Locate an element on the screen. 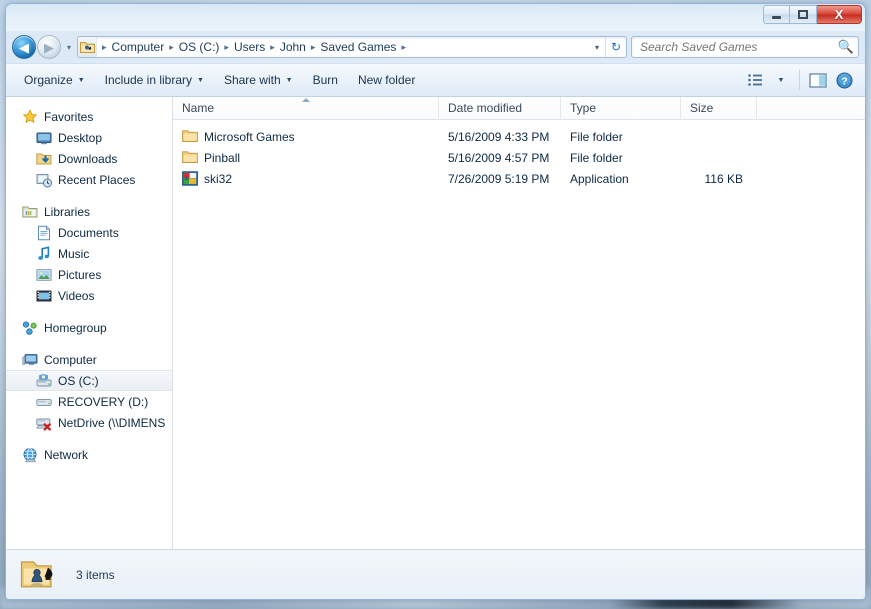  minimize-button is located at coordinates (776, 14).